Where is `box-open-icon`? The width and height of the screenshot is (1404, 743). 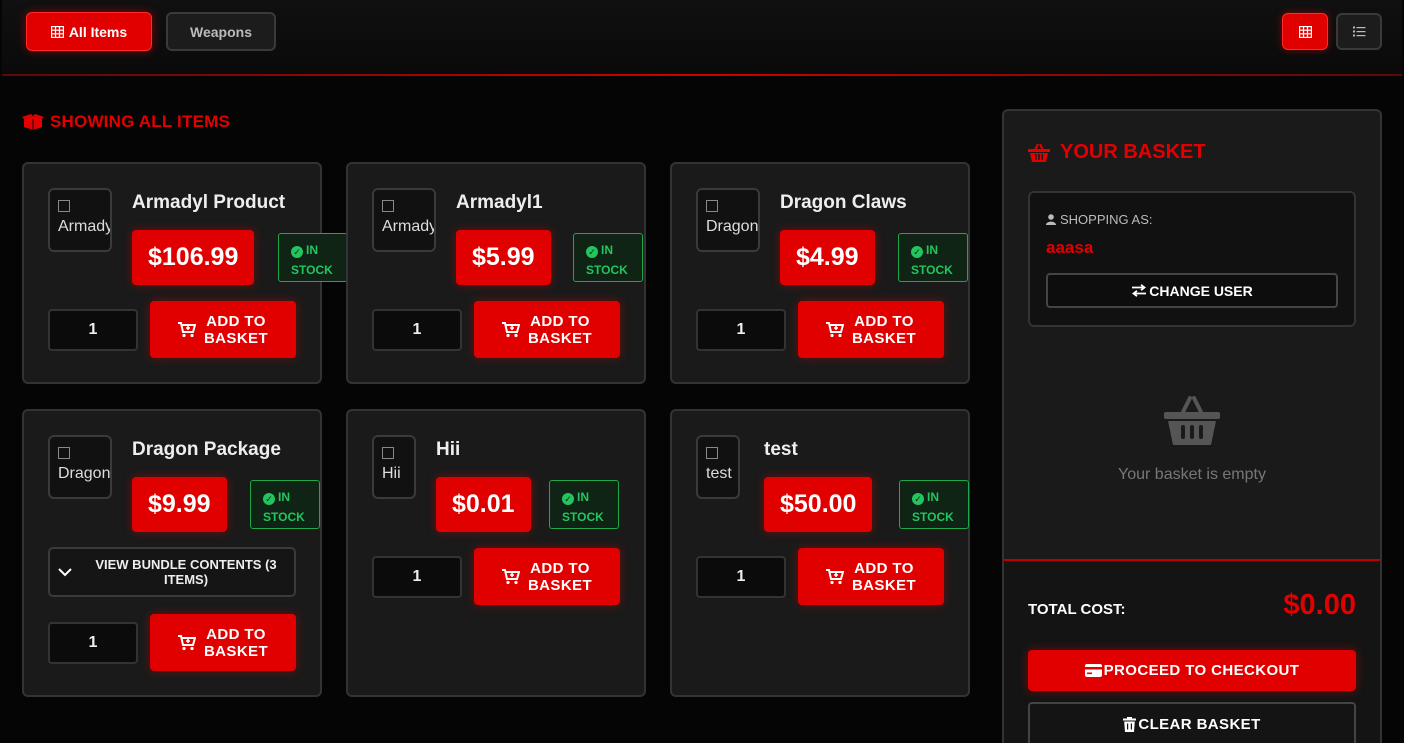
box-open-icon is located at coordinates (33, 122).